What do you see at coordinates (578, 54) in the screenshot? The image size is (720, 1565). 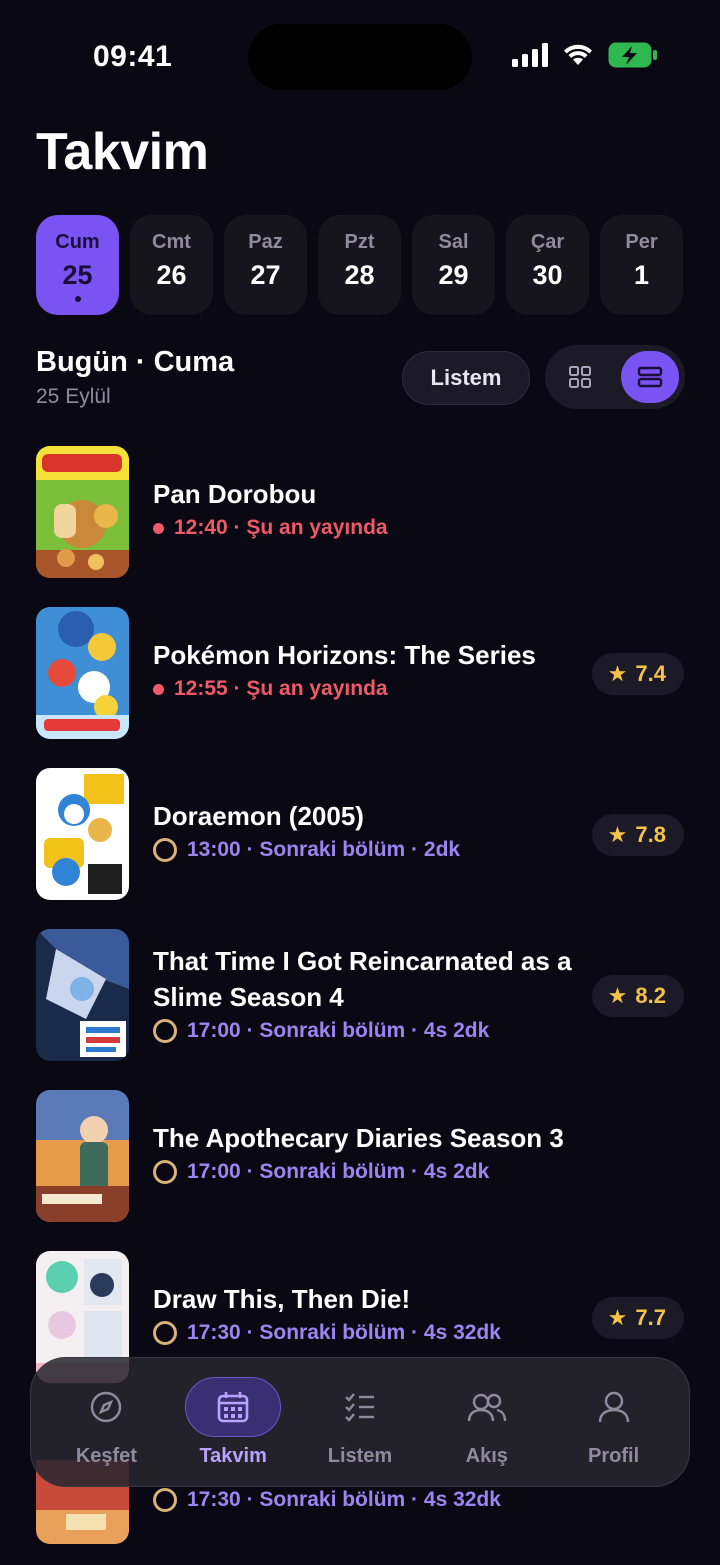 I see `wifi-icon` at bounding box center [578, 54].